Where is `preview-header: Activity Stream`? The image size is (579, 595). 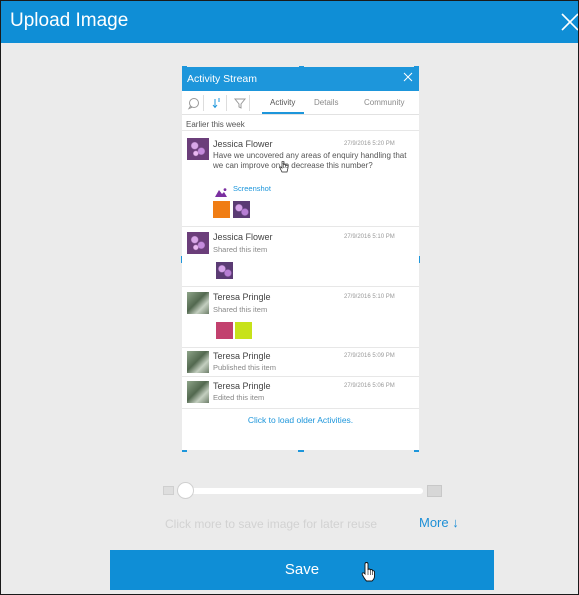 preview-header: Activity Stream is located at coordinates (300, 79).